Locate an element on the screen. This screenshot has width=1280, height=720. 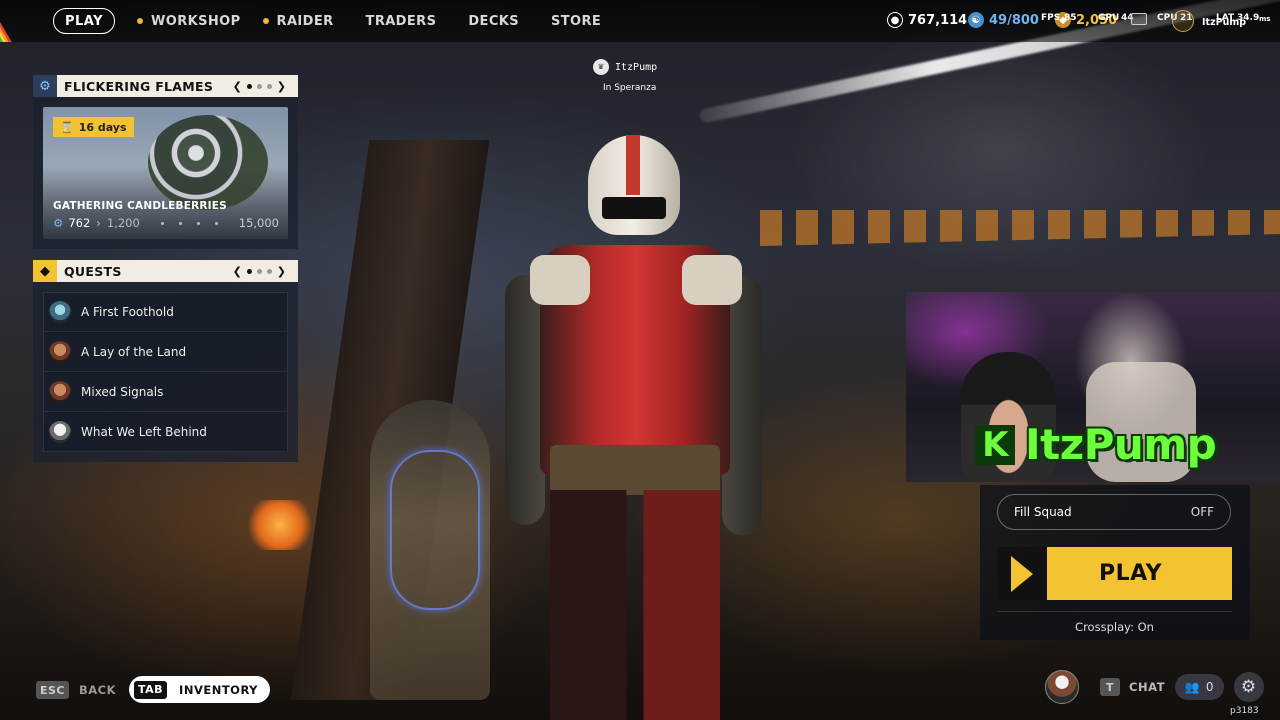
build-version: p3183 is located at coordinates (1244, 711).